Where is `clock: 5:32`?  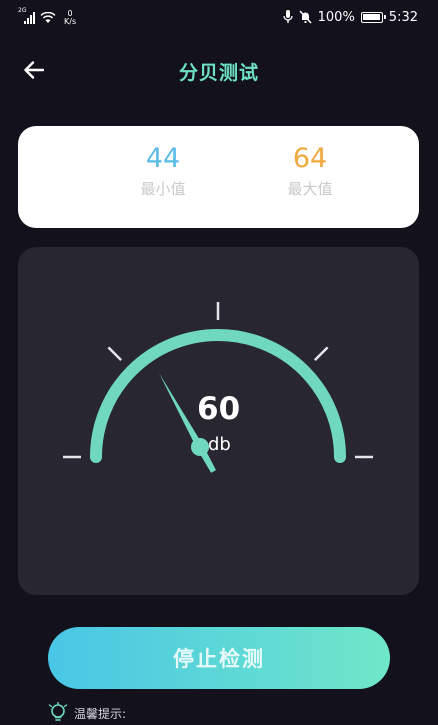
clock: 5:32 is located at coordinates (403, 17).